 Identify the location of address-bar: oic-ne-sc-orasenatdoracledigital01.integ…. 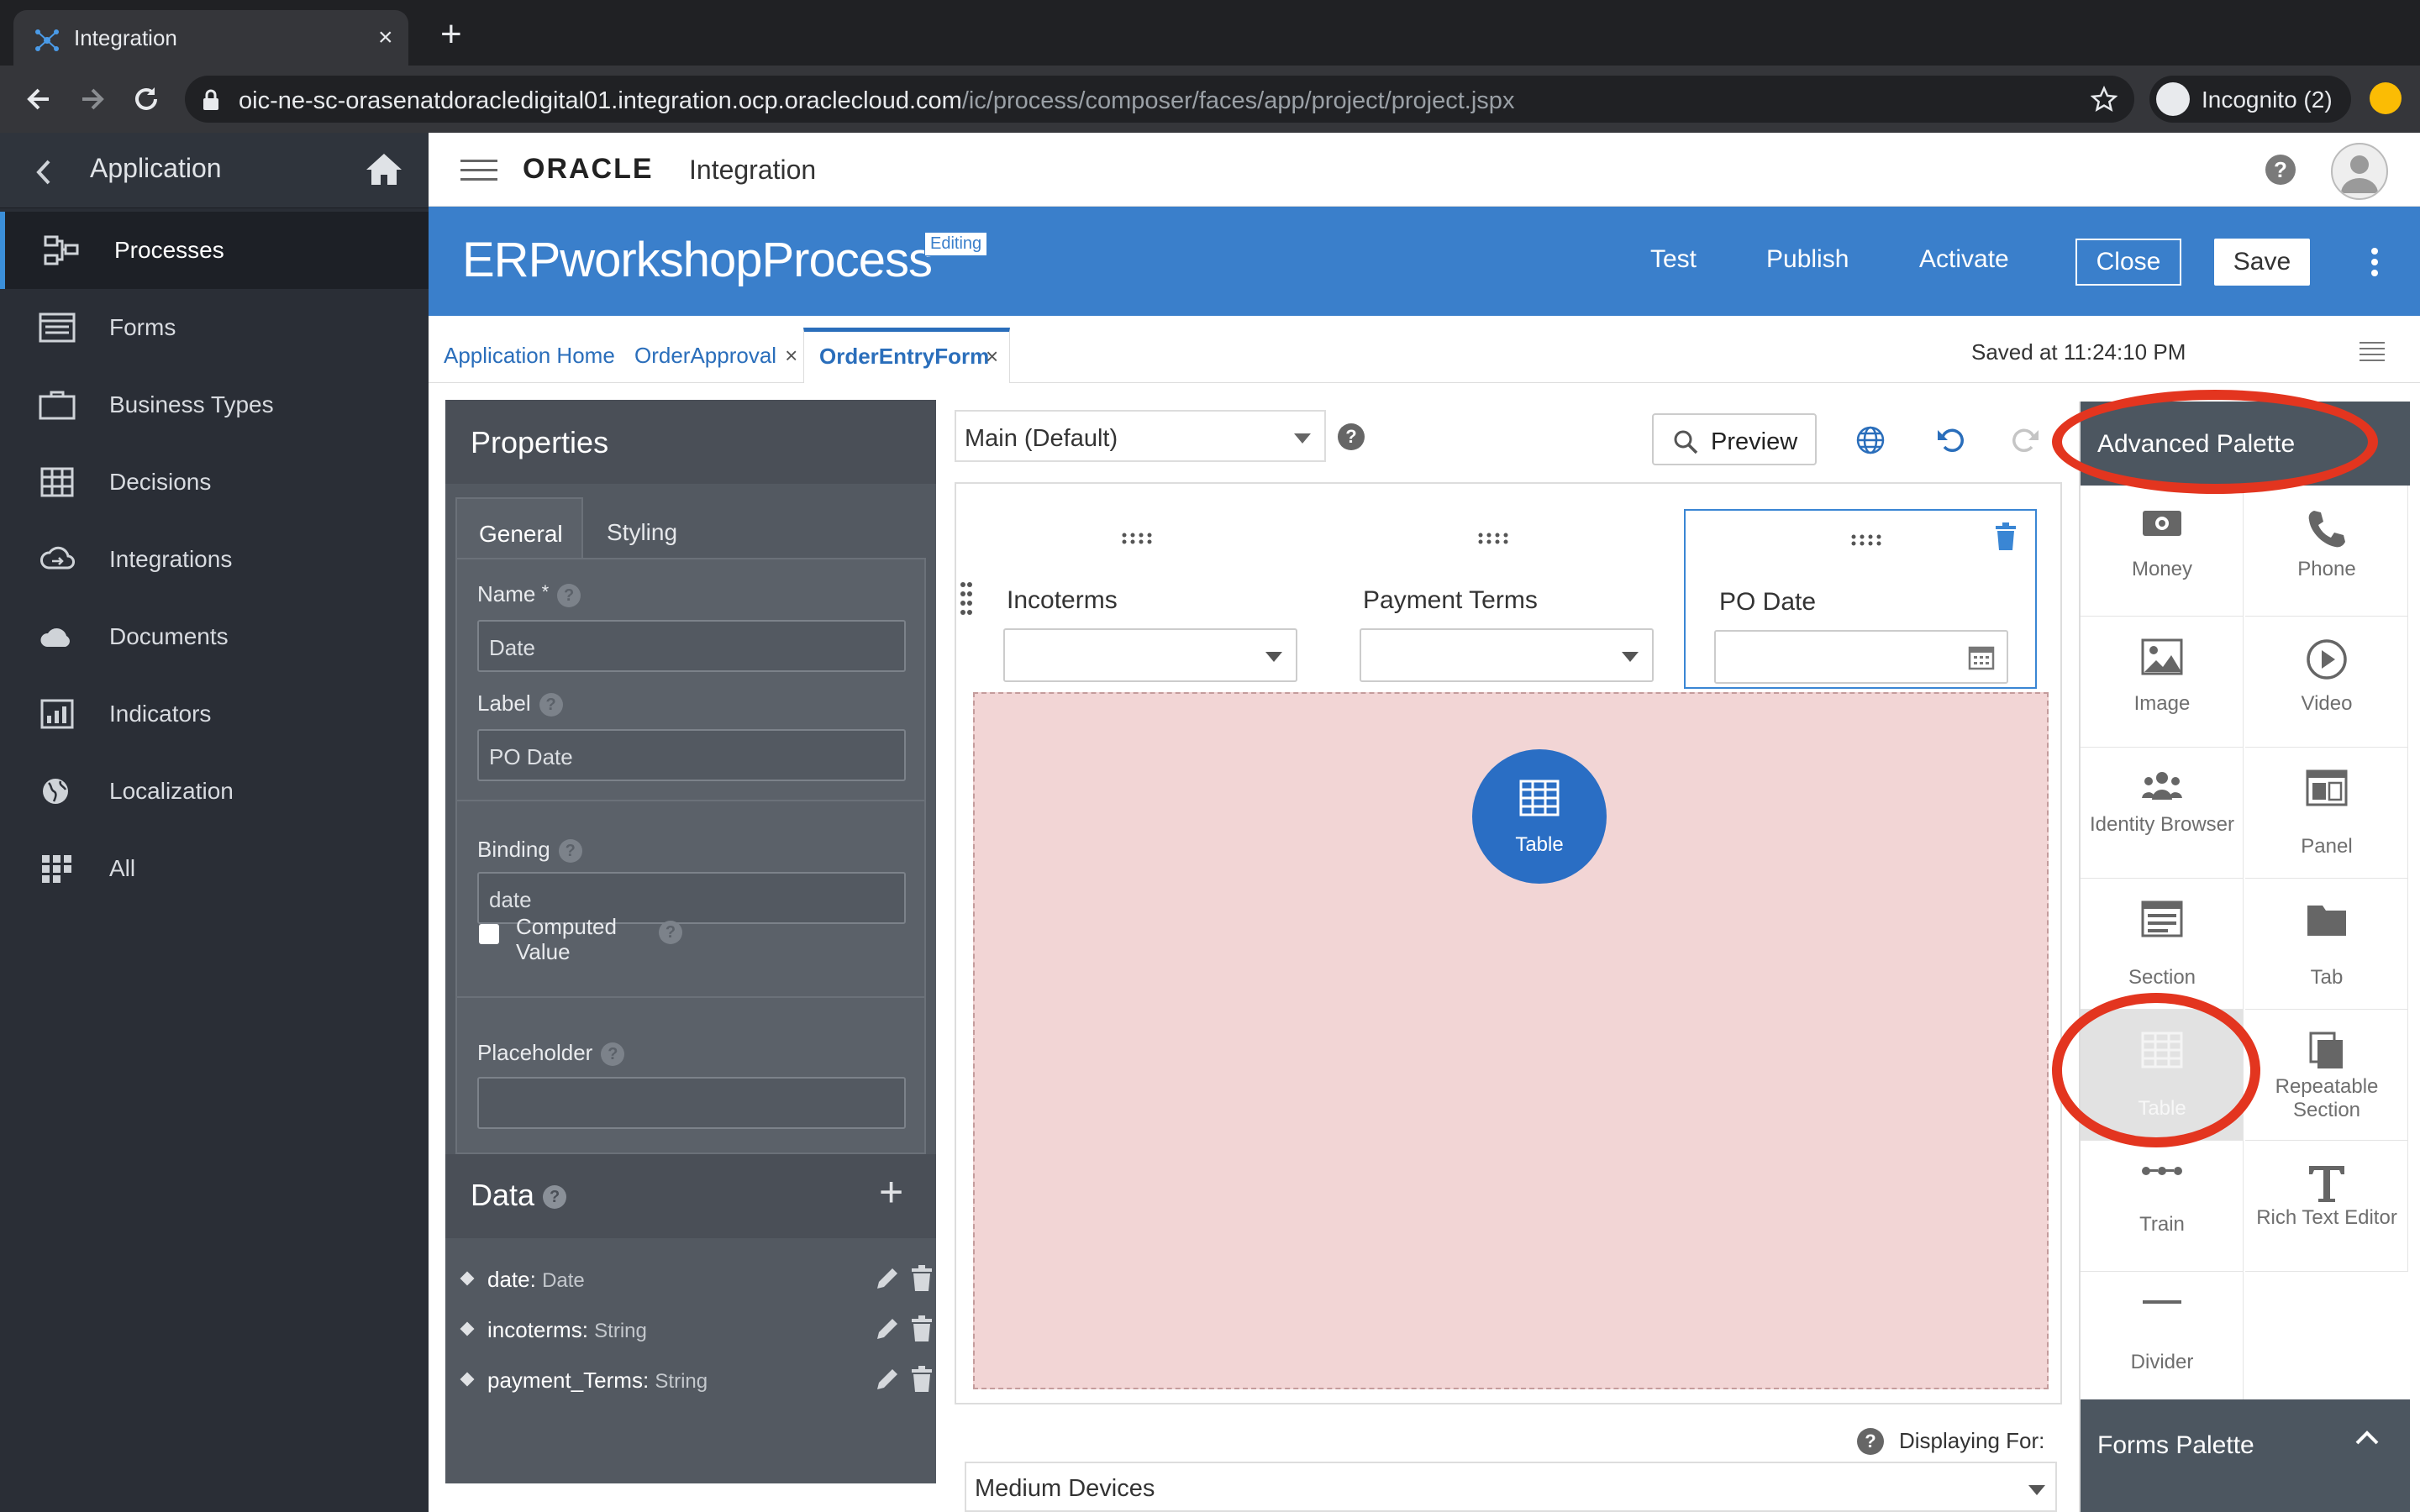
(1159, 99).